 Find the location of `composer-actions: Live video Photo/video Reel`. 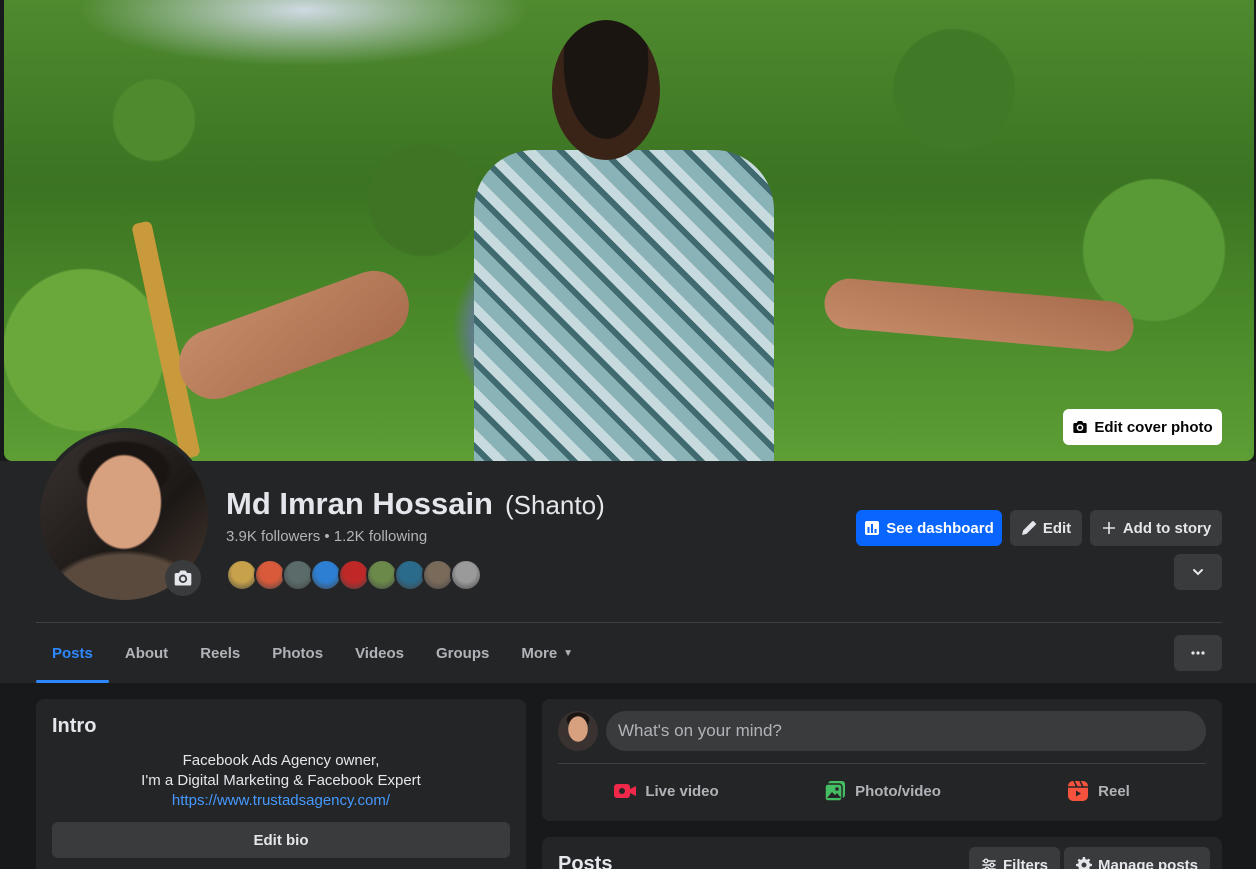

composer-actions: Live video Photo/video Reel is located at coordinates (882, 791).